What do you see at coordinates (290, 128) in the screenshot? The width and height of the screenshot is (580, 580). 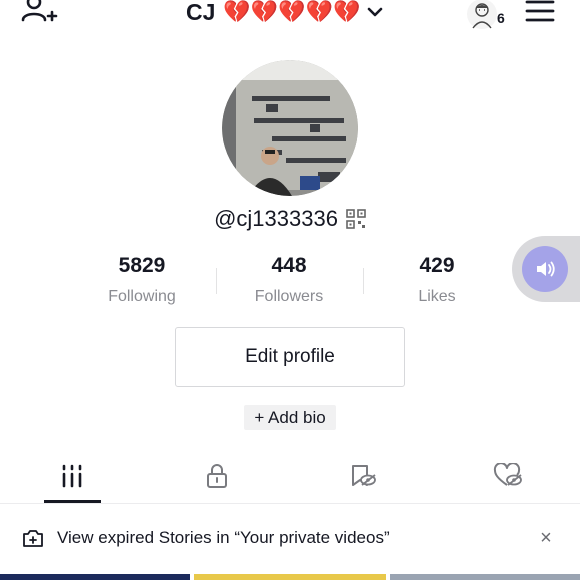 I see `profile-avatar` at bounding box center [290, 128].